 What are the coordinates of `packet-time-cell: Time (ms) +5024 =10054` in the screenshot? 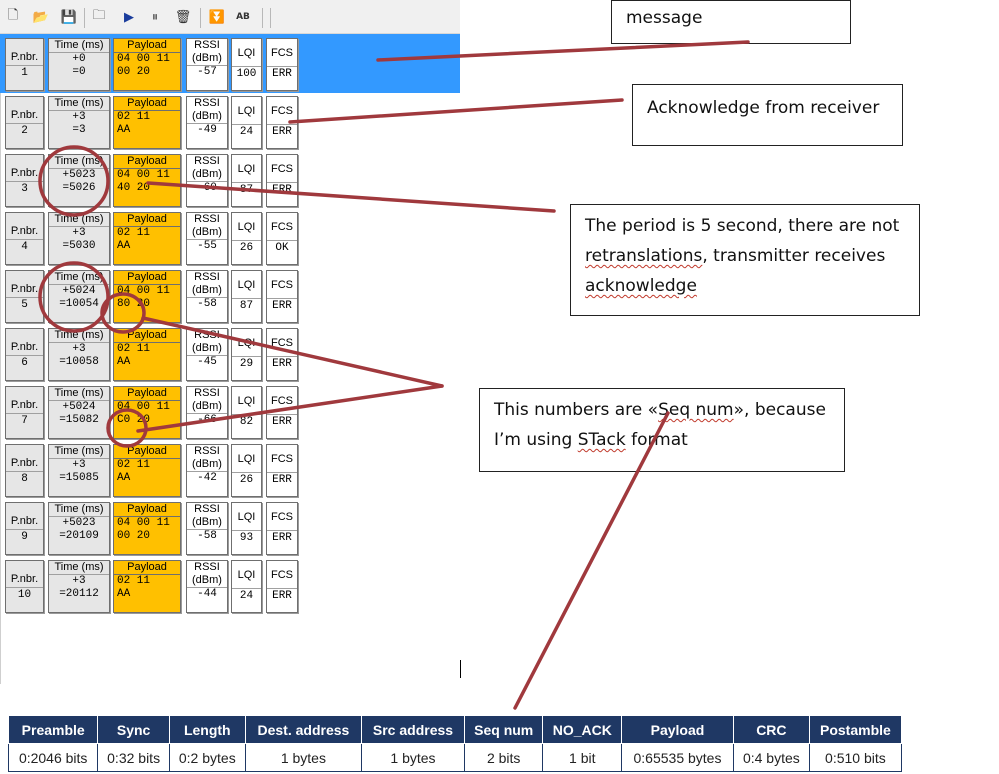 It's located at (79, 296).